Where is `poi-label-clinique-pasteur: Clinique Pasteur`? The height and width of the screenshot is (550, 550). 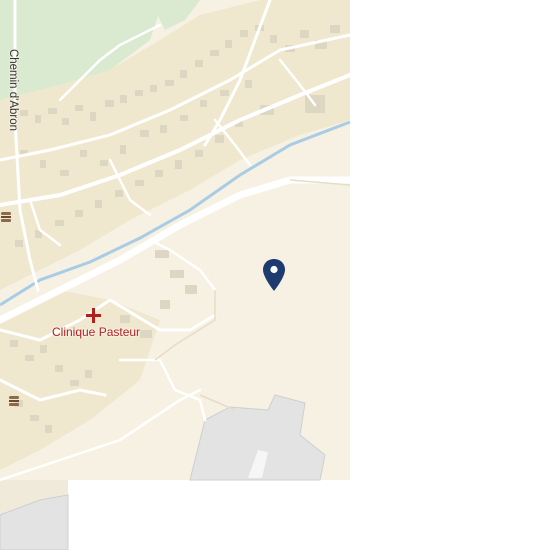 poi-label-clinique-pasteur: Clinique Pasteur is located at coordinates (96, 332).